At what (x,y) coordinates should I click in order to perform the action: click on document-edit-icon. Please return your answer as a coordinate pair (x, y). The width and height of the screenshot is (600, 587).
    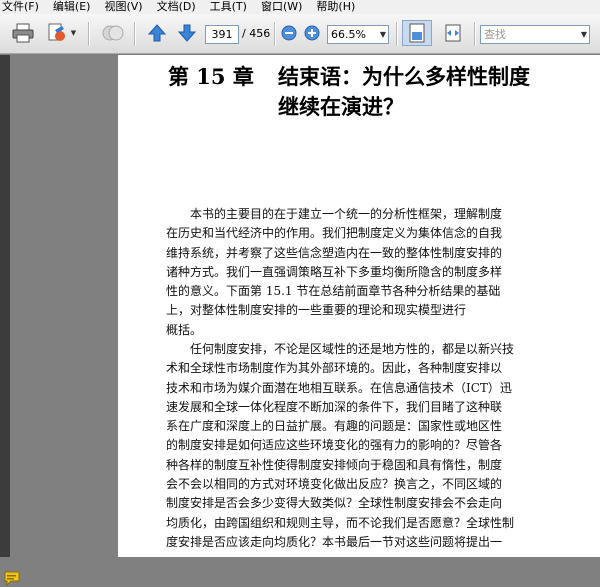
    Looking at the image, I should click on (56, 32).